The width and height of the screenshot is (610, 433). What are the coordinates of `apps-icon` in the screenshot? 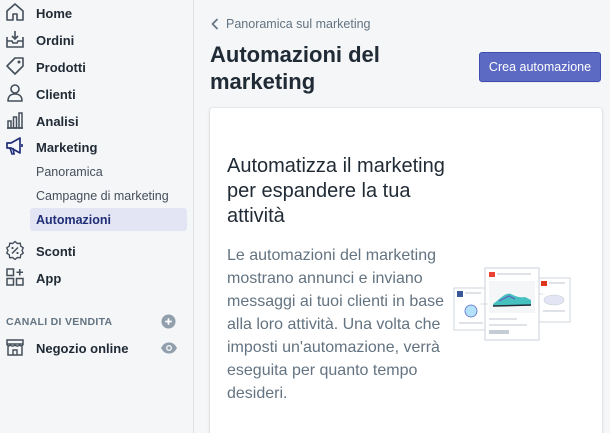 It's located at (15, 277).